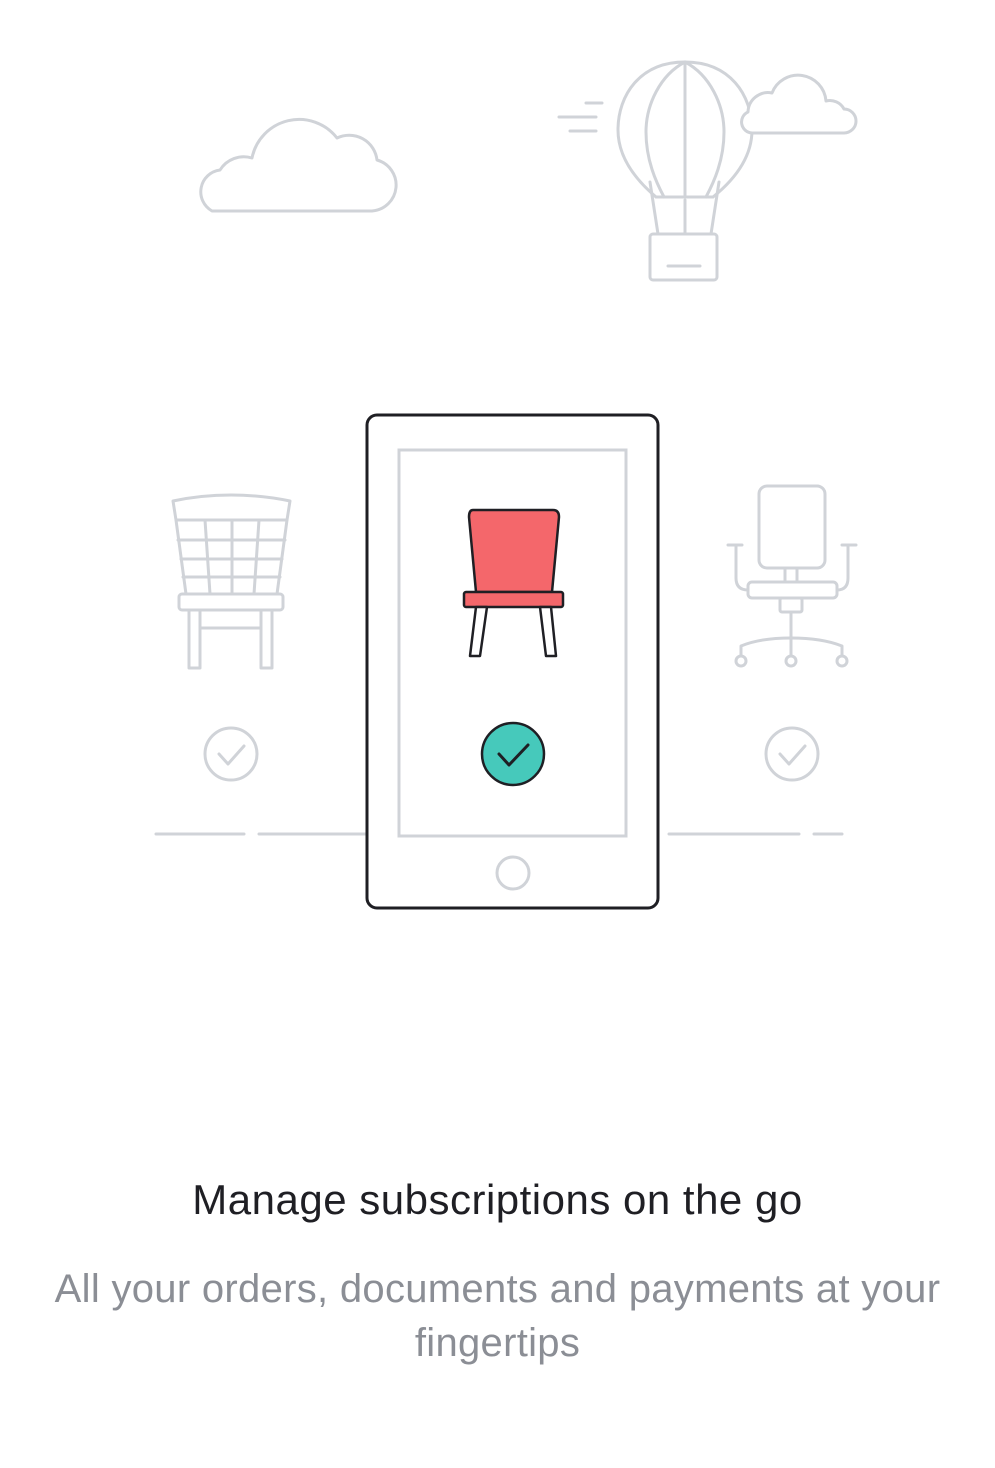  What do you see at coordinates (231, 581) in the screenshot?
I see `wooden-chair-icon` at bounding box center [231, 581].